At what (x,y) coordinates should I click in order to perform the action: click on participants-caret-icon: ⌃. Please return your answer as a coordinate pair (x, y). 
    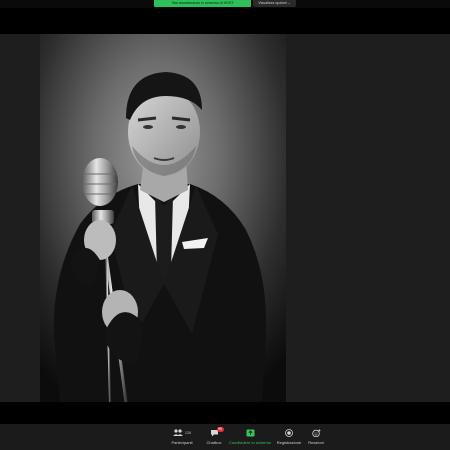
    Looking at the image, I should click on (181, 432).